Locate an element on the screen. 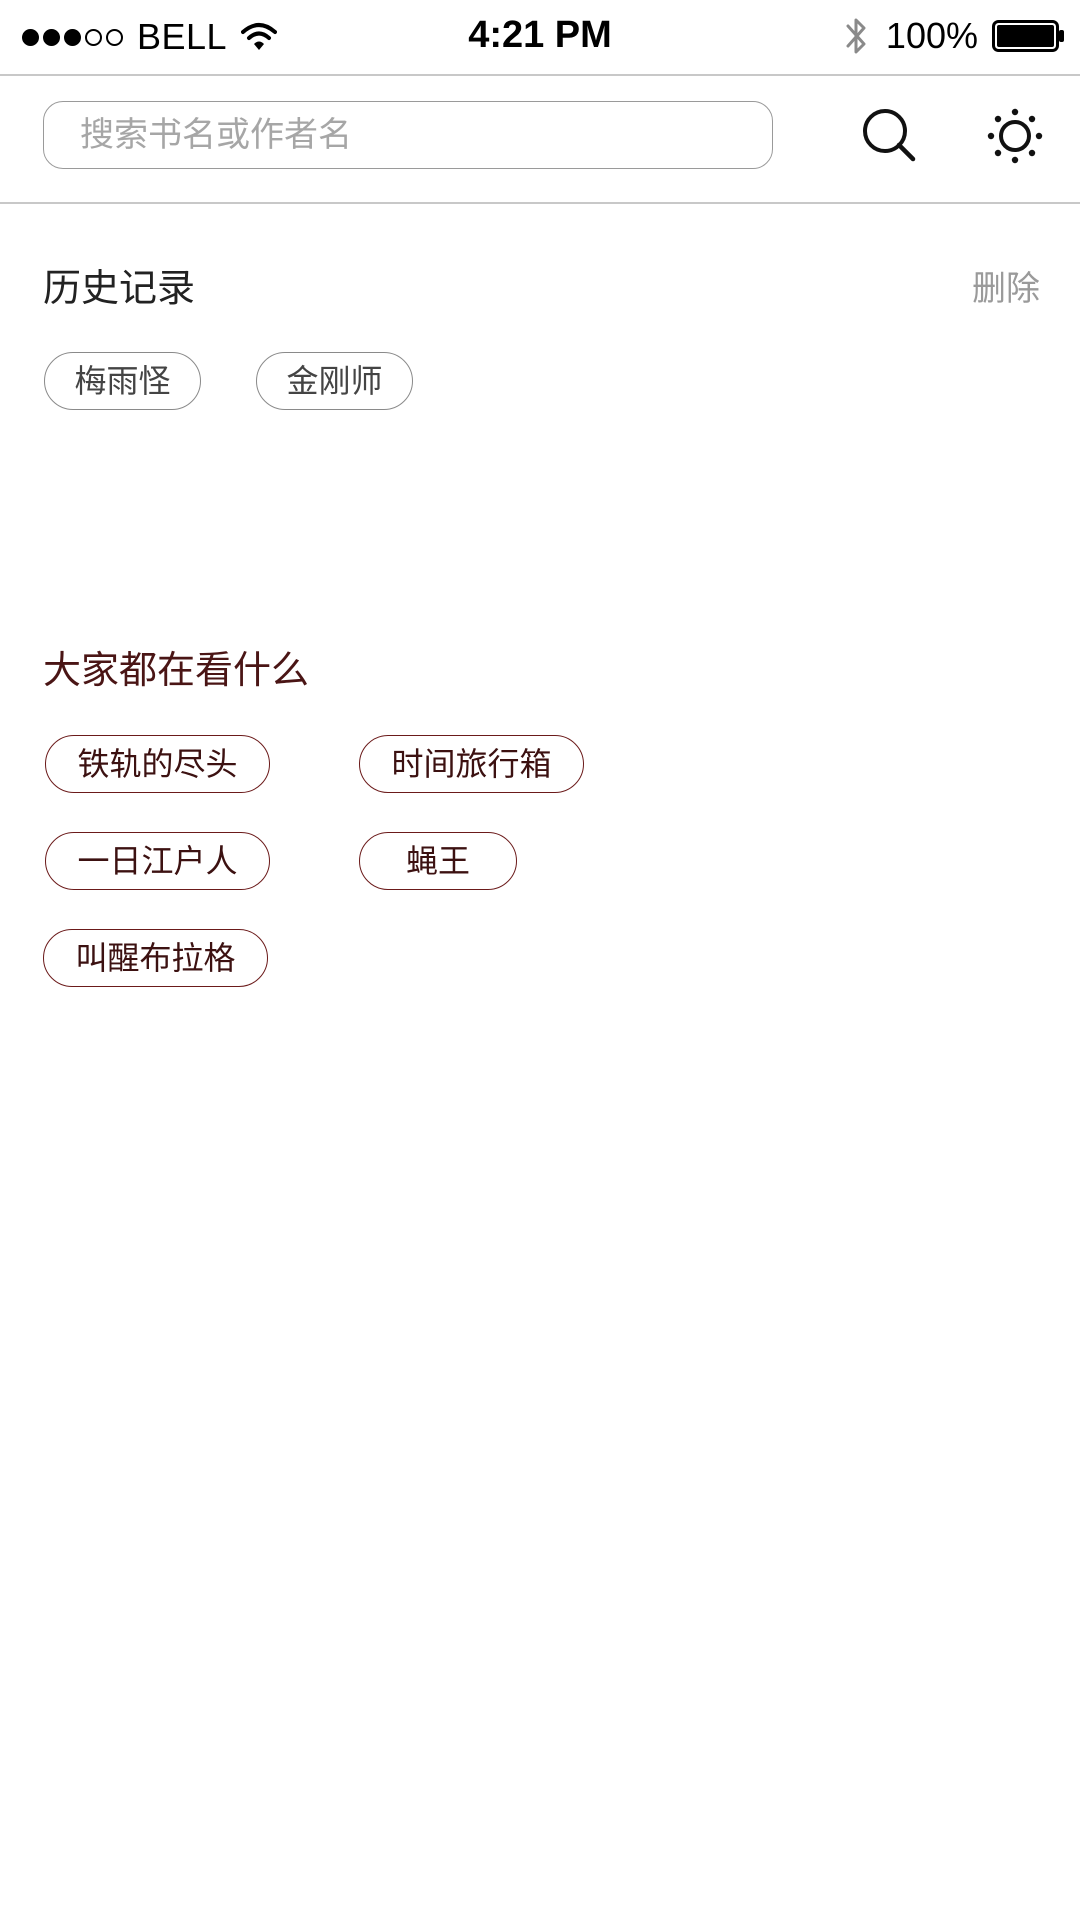 This screenshot has height=1920, width=1080. bluetooth-icon is located at coordinates (856, 36).